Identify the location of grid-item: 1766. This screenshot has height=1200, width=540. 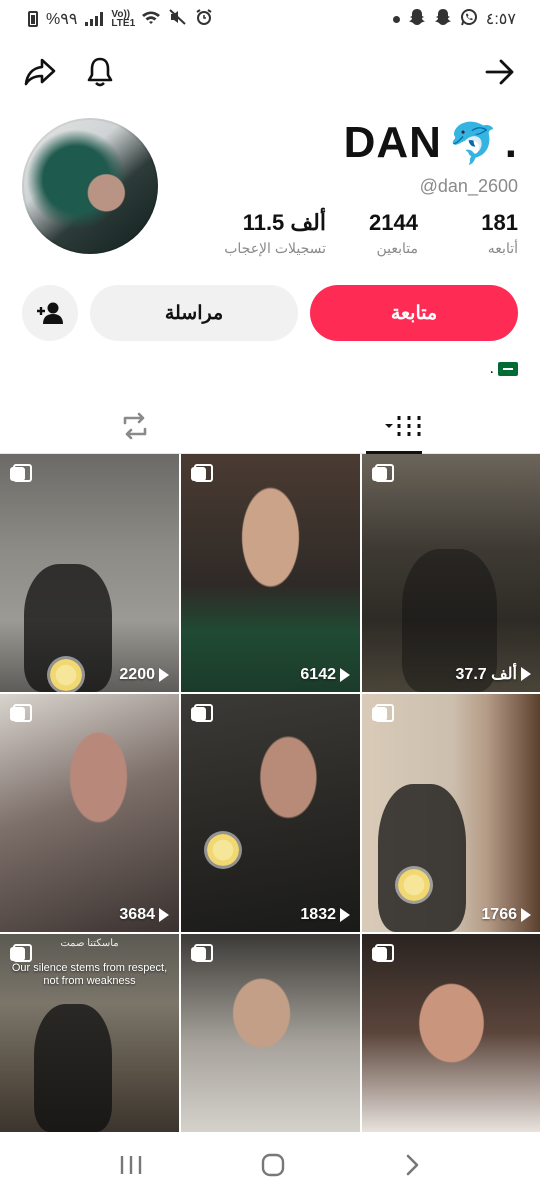
(451, 813).